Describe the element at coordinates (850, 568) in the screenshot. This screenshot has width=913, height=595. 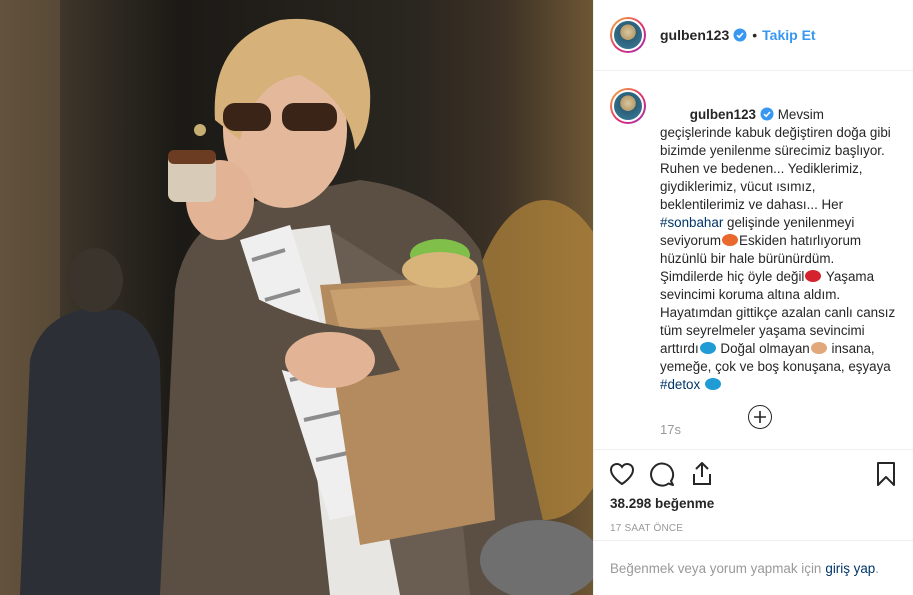
I see `login-link: giriş yap` at that location.